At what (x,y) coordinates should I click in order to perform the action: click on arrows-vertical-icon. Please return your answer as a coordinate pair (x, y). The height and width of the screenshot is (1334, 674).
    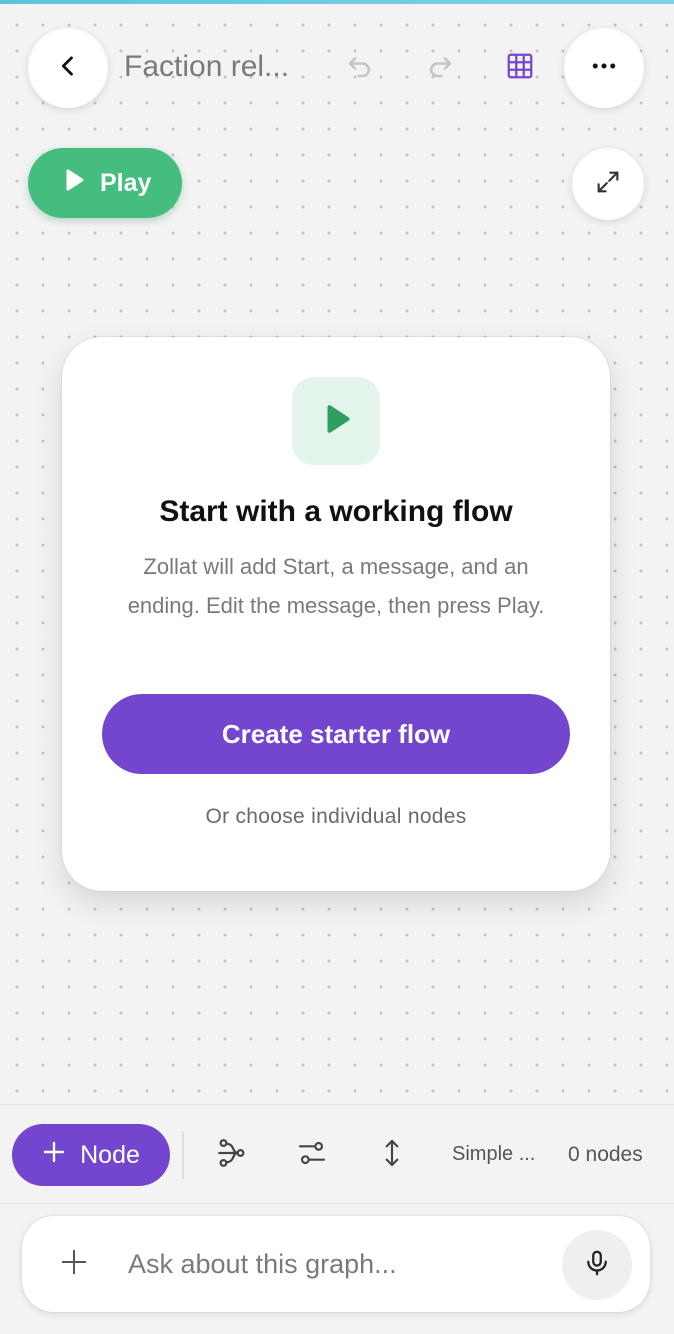
    Looking at the image, I should click on (392, 1155).